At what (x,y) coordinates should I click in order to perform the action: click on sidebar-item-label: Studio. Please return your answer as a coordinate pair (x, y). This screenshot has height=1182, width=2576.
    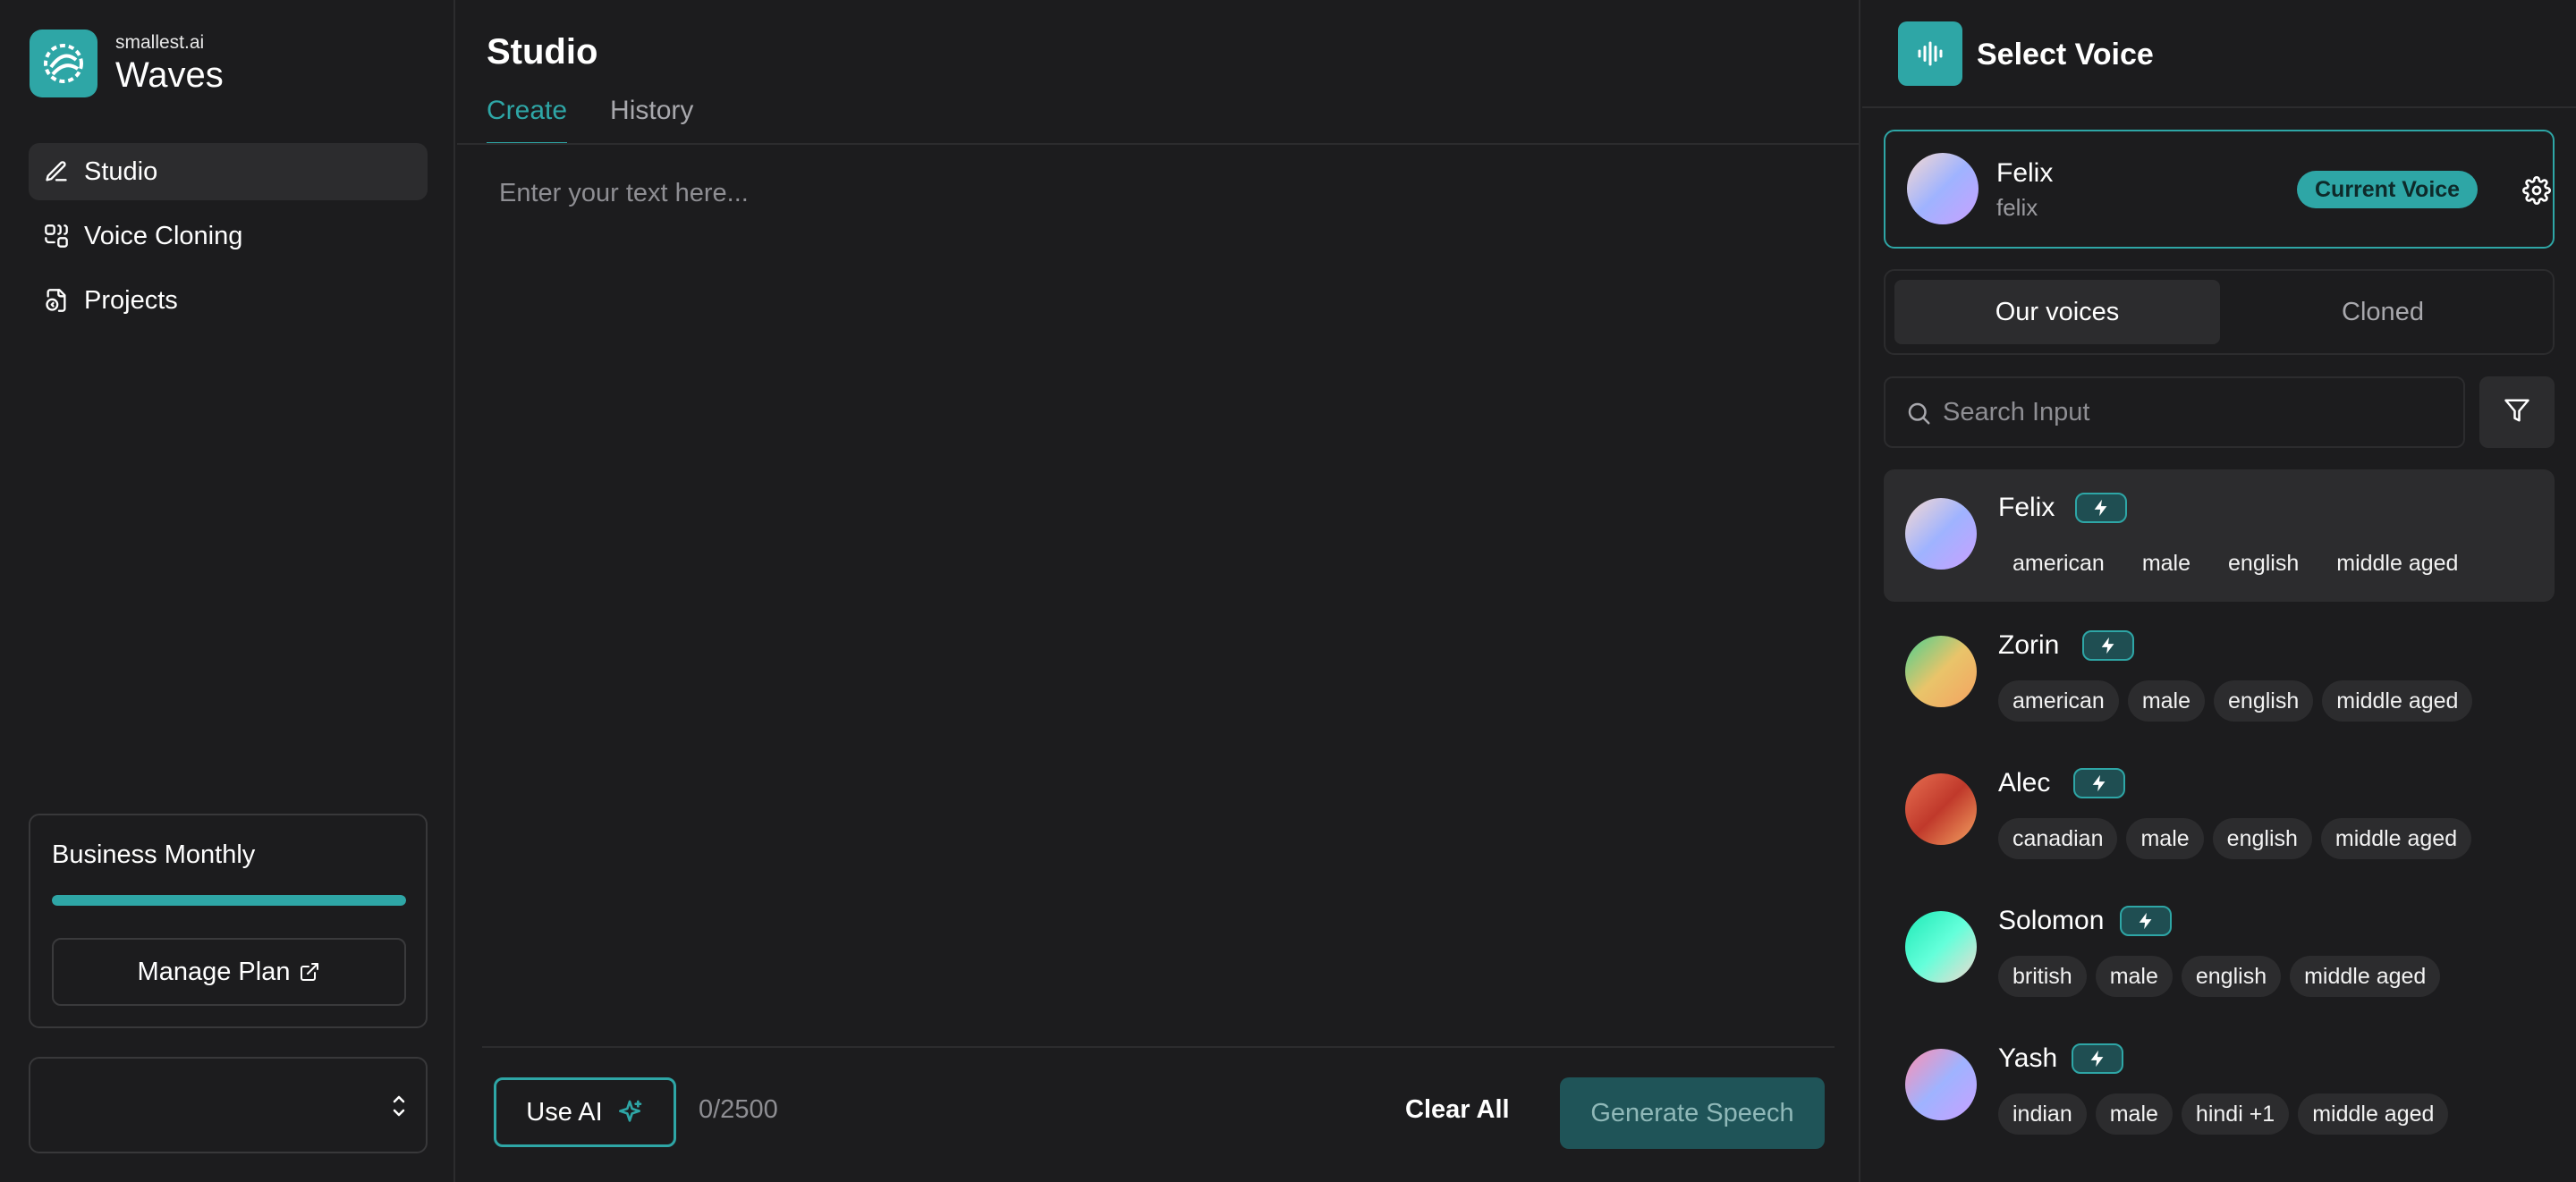
    Looking at the image, I should click on (121, 171).